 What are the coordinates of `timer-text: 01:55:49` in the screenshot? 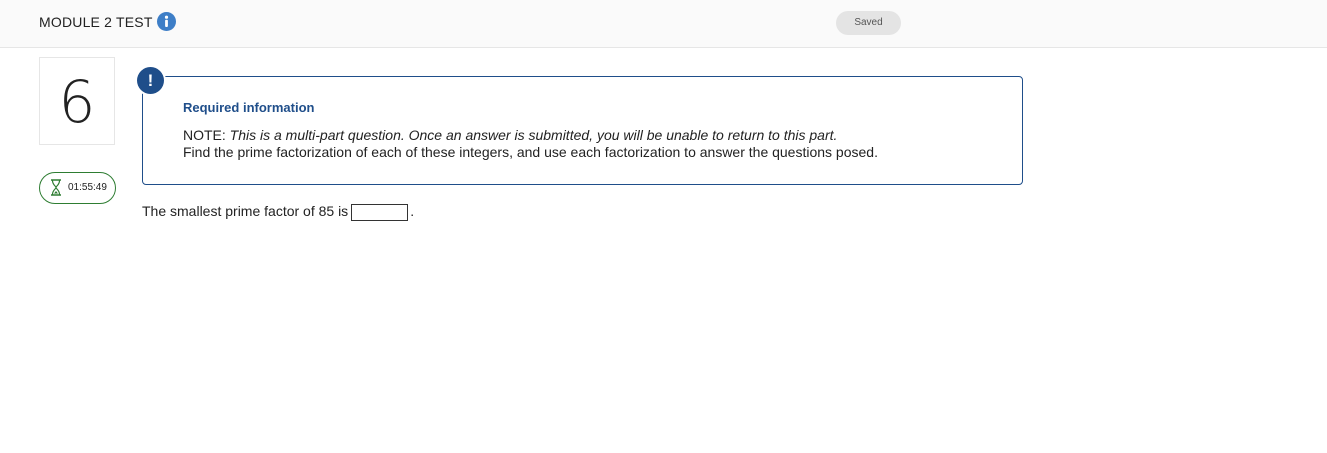 It's located at (87, 187).